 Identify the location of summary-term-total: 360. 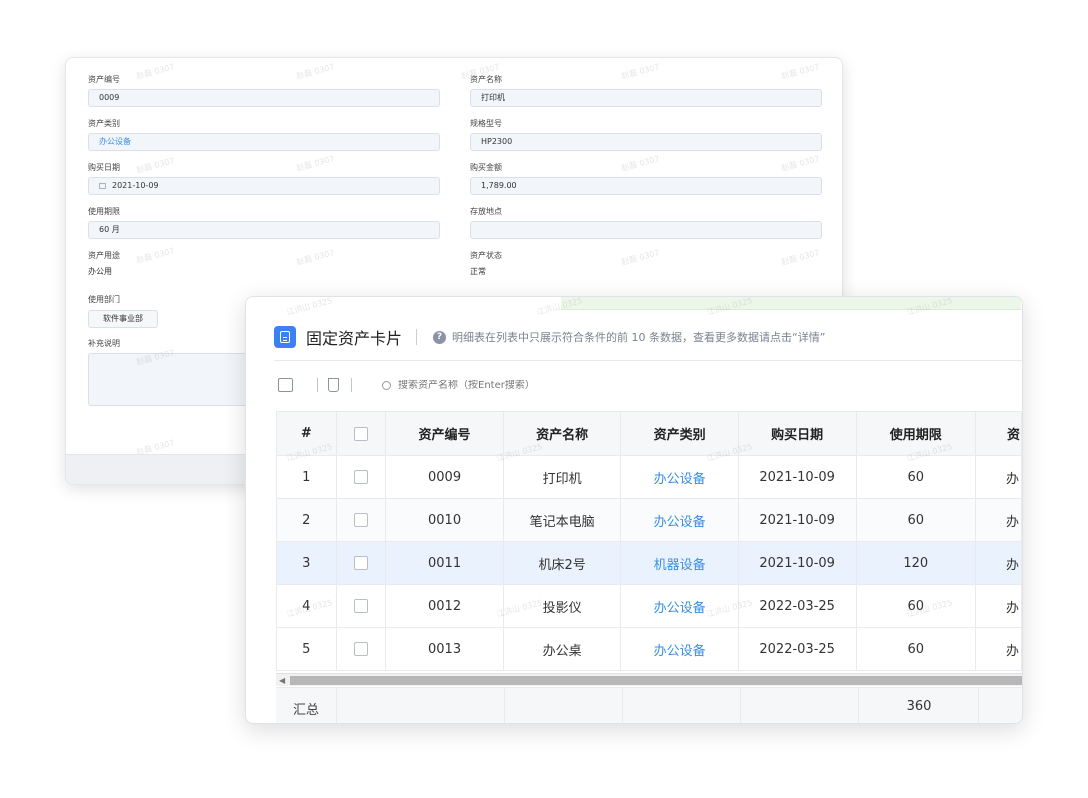
(919, 706).